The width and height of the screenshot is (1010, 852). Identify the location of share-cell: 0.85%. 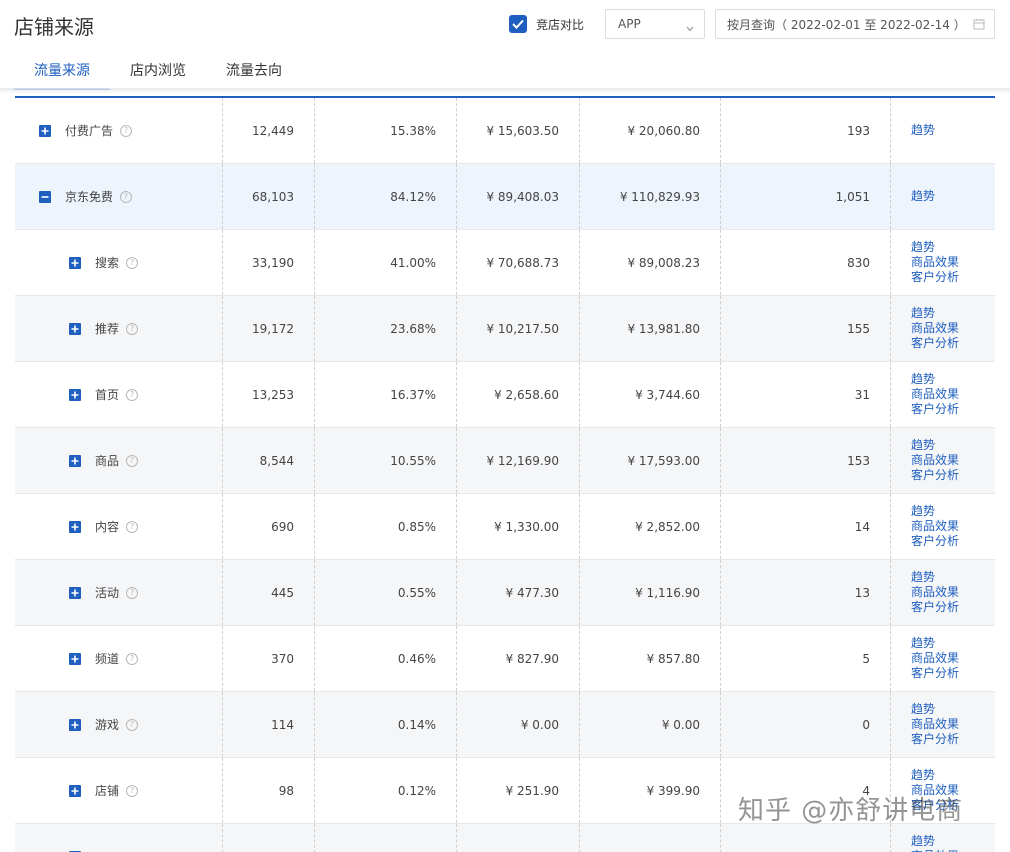
(386, 526).